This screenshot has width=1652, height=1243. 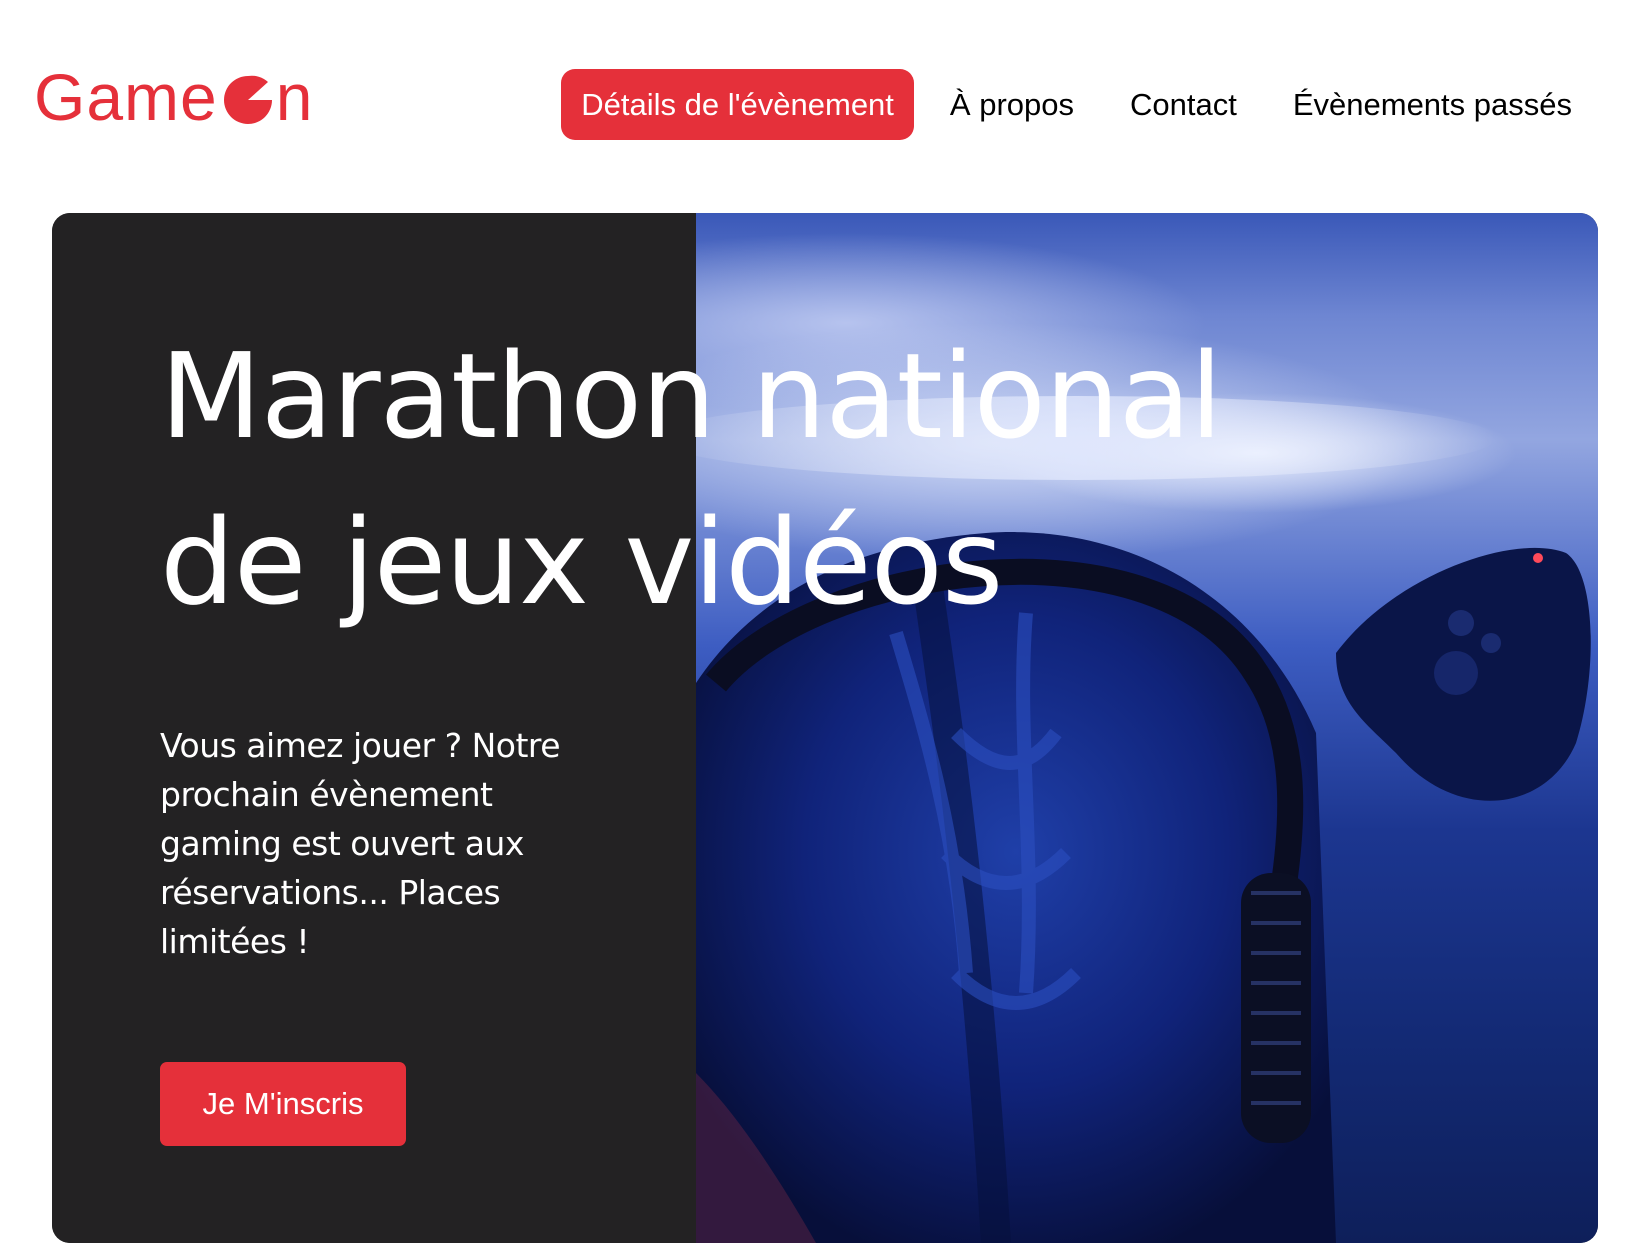 I want to click on logo-text-prefix: Game, so click(x=126, y=97).